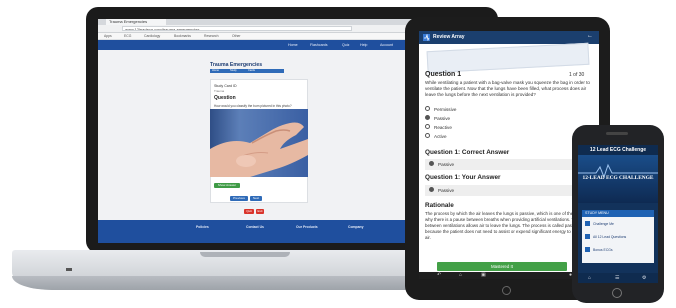 This screenshot has height=308, width=676. What do you see at coordinates (439, 205) in the screenshot?
I see `rationale-heading: Rationale` at bounding box center [439, 205].